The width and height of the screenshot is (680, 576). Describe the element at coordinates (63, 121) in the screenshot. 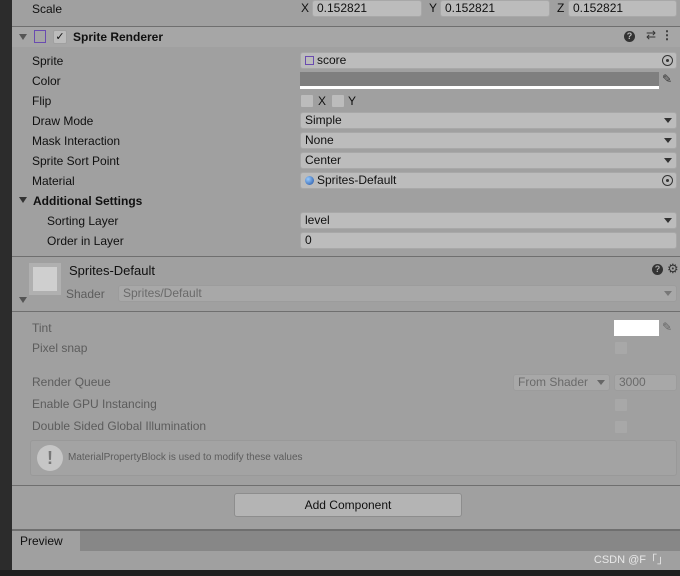

I see `draw-mode-label: Draw Mode` at that location.